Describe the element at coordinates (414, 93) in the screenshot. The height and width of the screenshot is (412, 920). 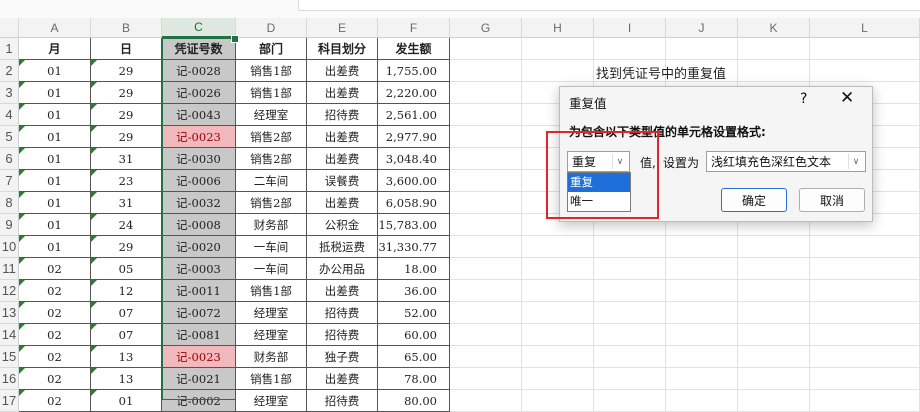
I see `table-cell: 2,220.00` at that location.